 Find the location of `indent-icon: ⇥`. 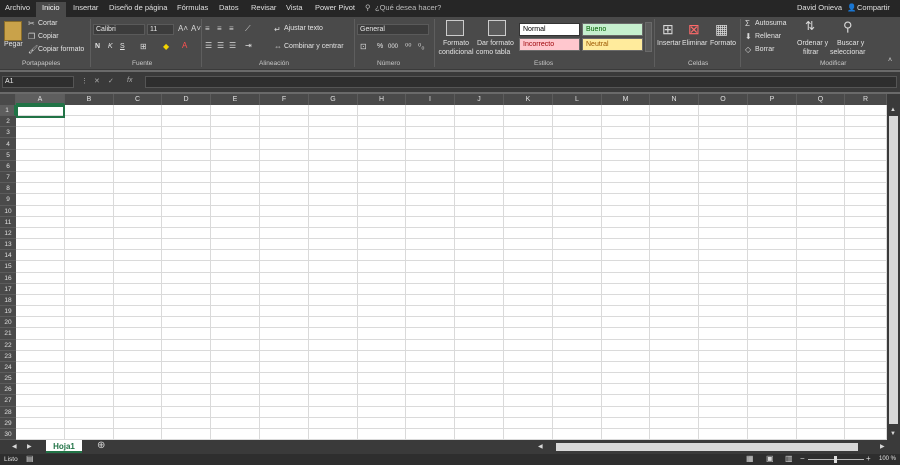

indent-icon: ⇥ is located at coordinates (248, 46).